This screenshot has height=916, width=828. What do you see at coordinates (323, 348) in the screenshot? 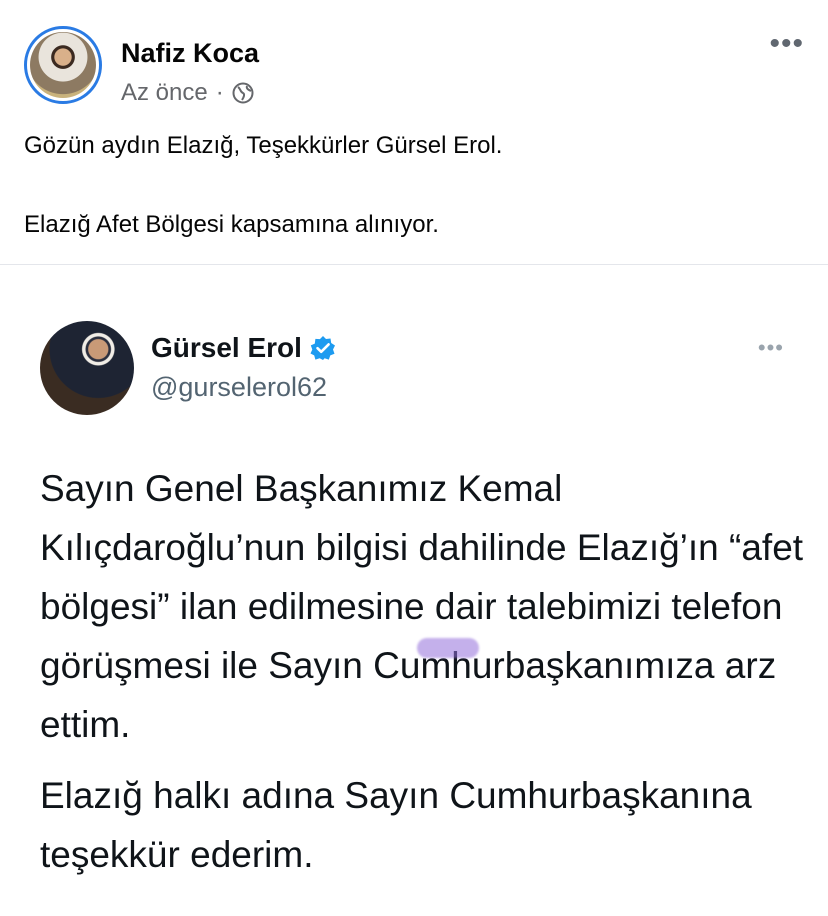
I see `verified-badge-icon` at bounding box center [323, 348].